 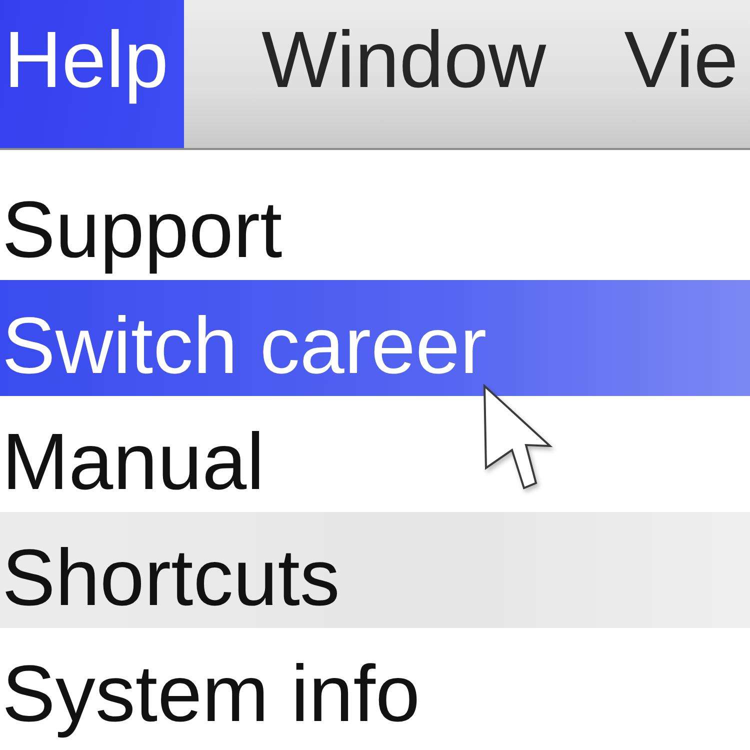 I want to click on arrow-cursor-icon, so click(x=518, y=438).